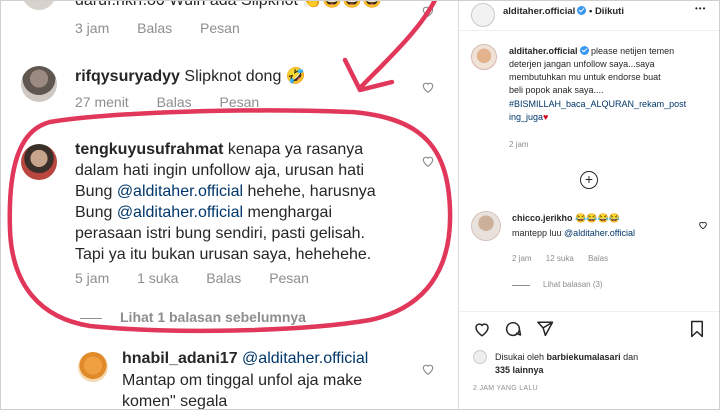 This screenshot has width=720, height=410. What do you see at coordinates (522, 258) in the screenshot?
I see `comment-time: 2 jam` at bounding box center [522, 258].